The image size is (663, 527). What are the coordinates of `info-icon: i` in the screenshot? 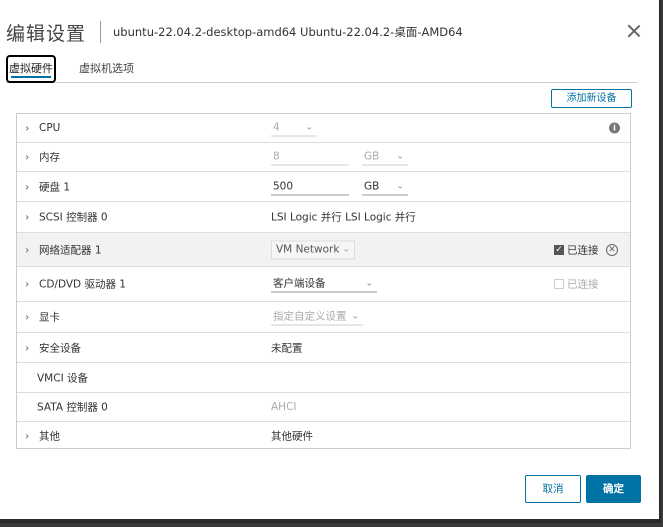 It's located at (614, 128).